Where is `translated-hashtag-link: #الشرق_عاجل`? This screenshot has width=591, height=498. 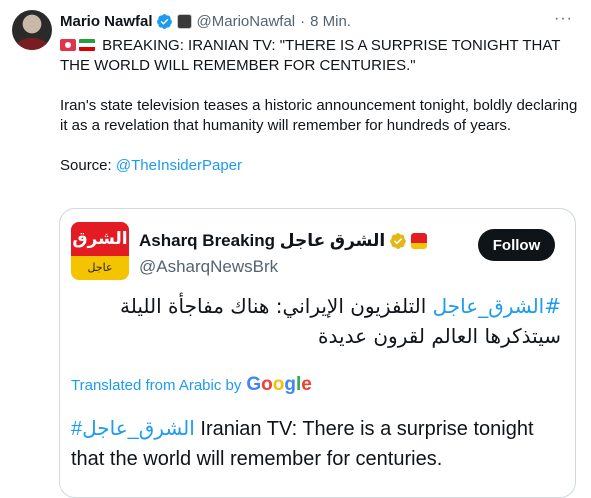
translated-hashtag-link: #الشرق_عاجل is located at coordinates (133, 429).